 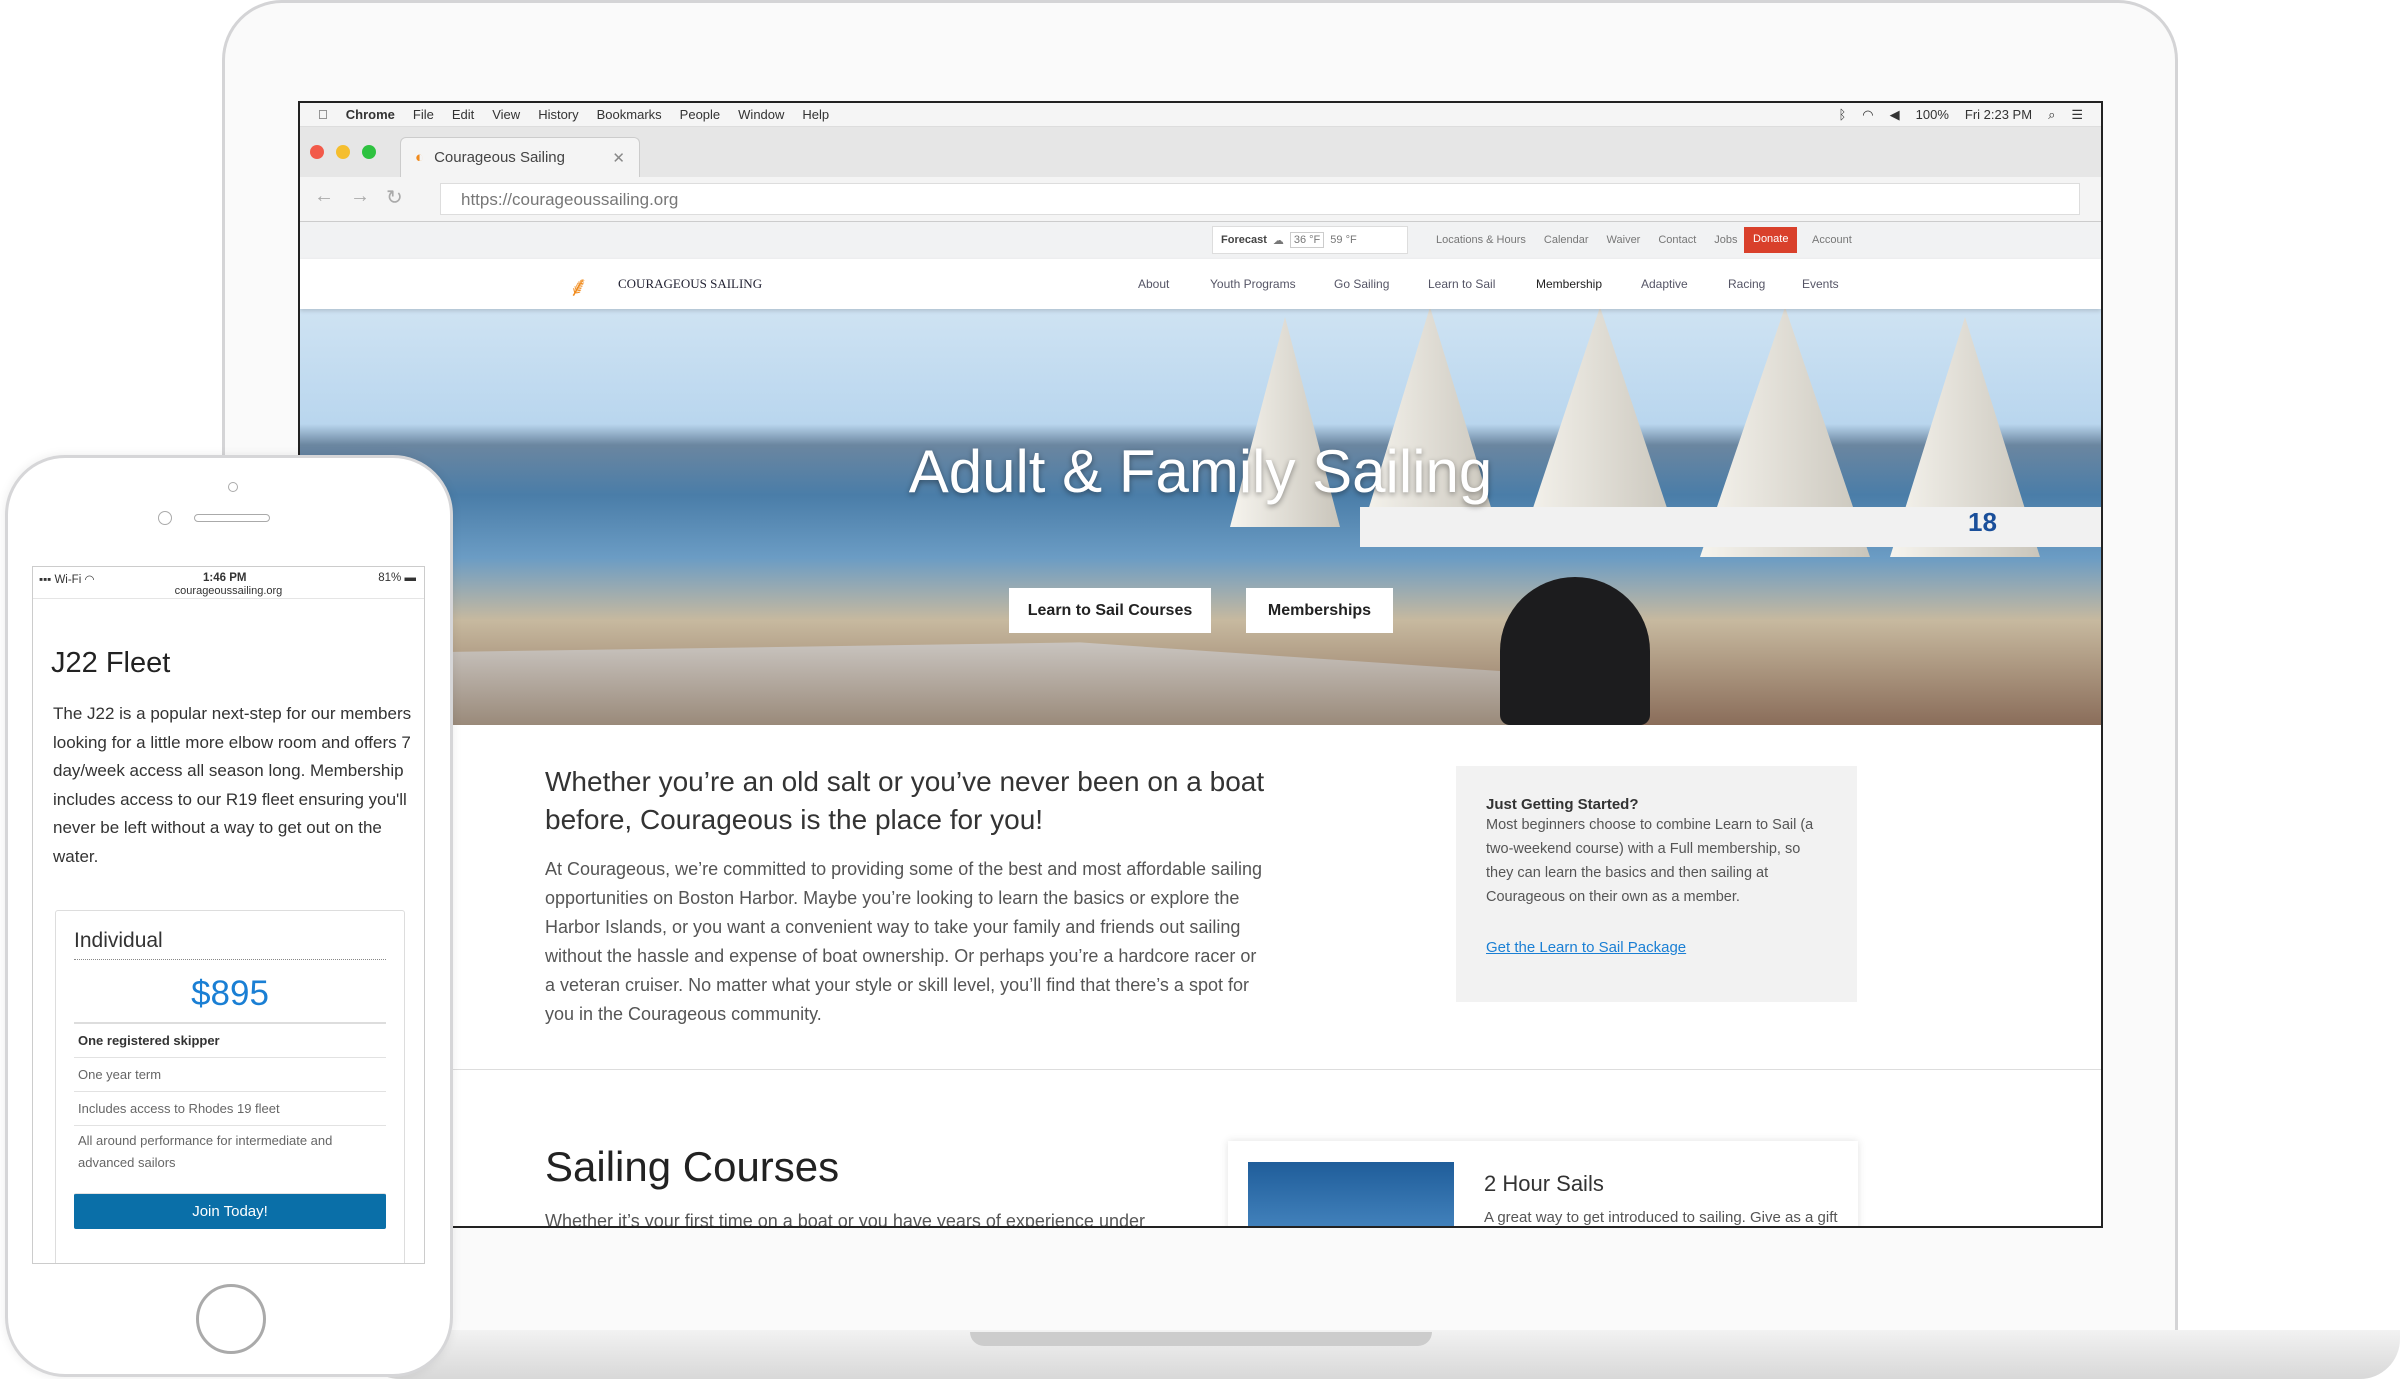 What do you see at coordinates (1832, 240) in the screenshot?
I see `account-link: Account` at bounding box center [1832, 240].